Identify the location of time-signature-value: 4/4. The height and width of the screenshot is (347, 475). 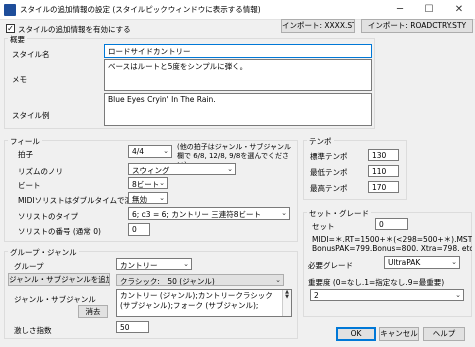
(138, 151).